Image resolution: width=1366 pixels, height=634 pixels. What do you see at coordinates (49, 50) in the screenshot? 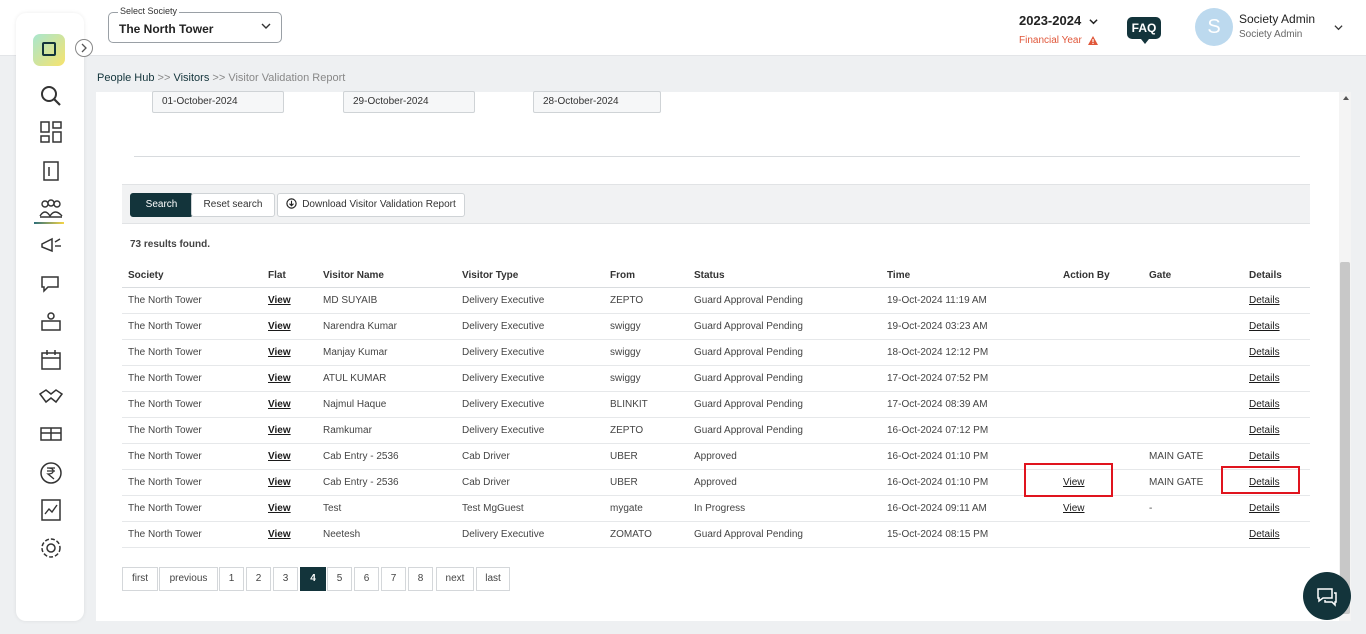
I see `logo-icon` at bounding box center [49, 50].